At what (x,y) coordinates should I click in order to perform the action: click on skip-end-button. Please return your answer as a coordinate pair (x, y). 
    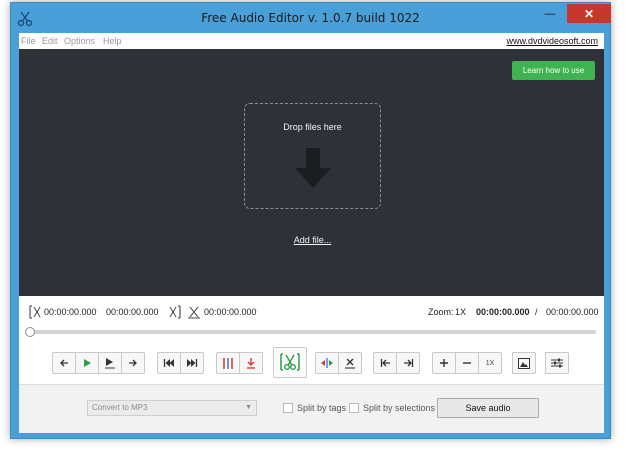
    Looking at the image, I should click on (192, 363).